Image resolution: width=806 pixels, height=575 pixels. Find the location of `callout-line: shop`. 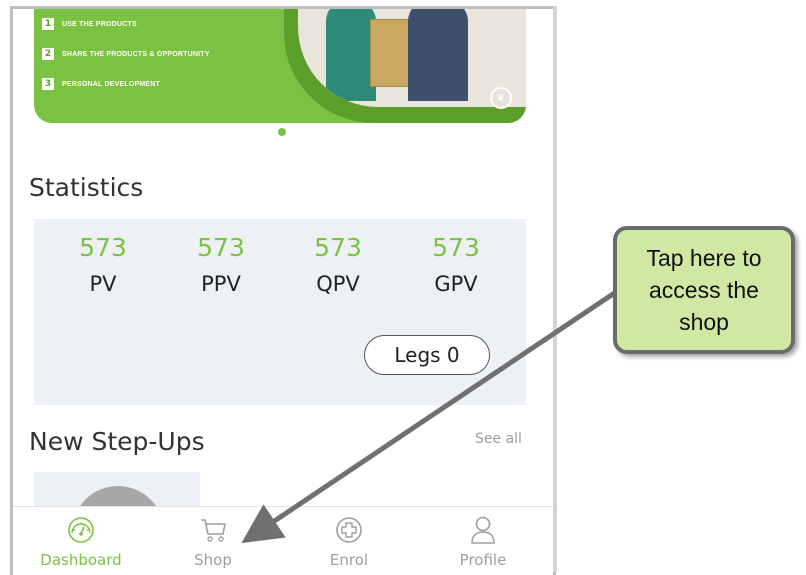

callout-line: shop is located at coordinates (704, 322).